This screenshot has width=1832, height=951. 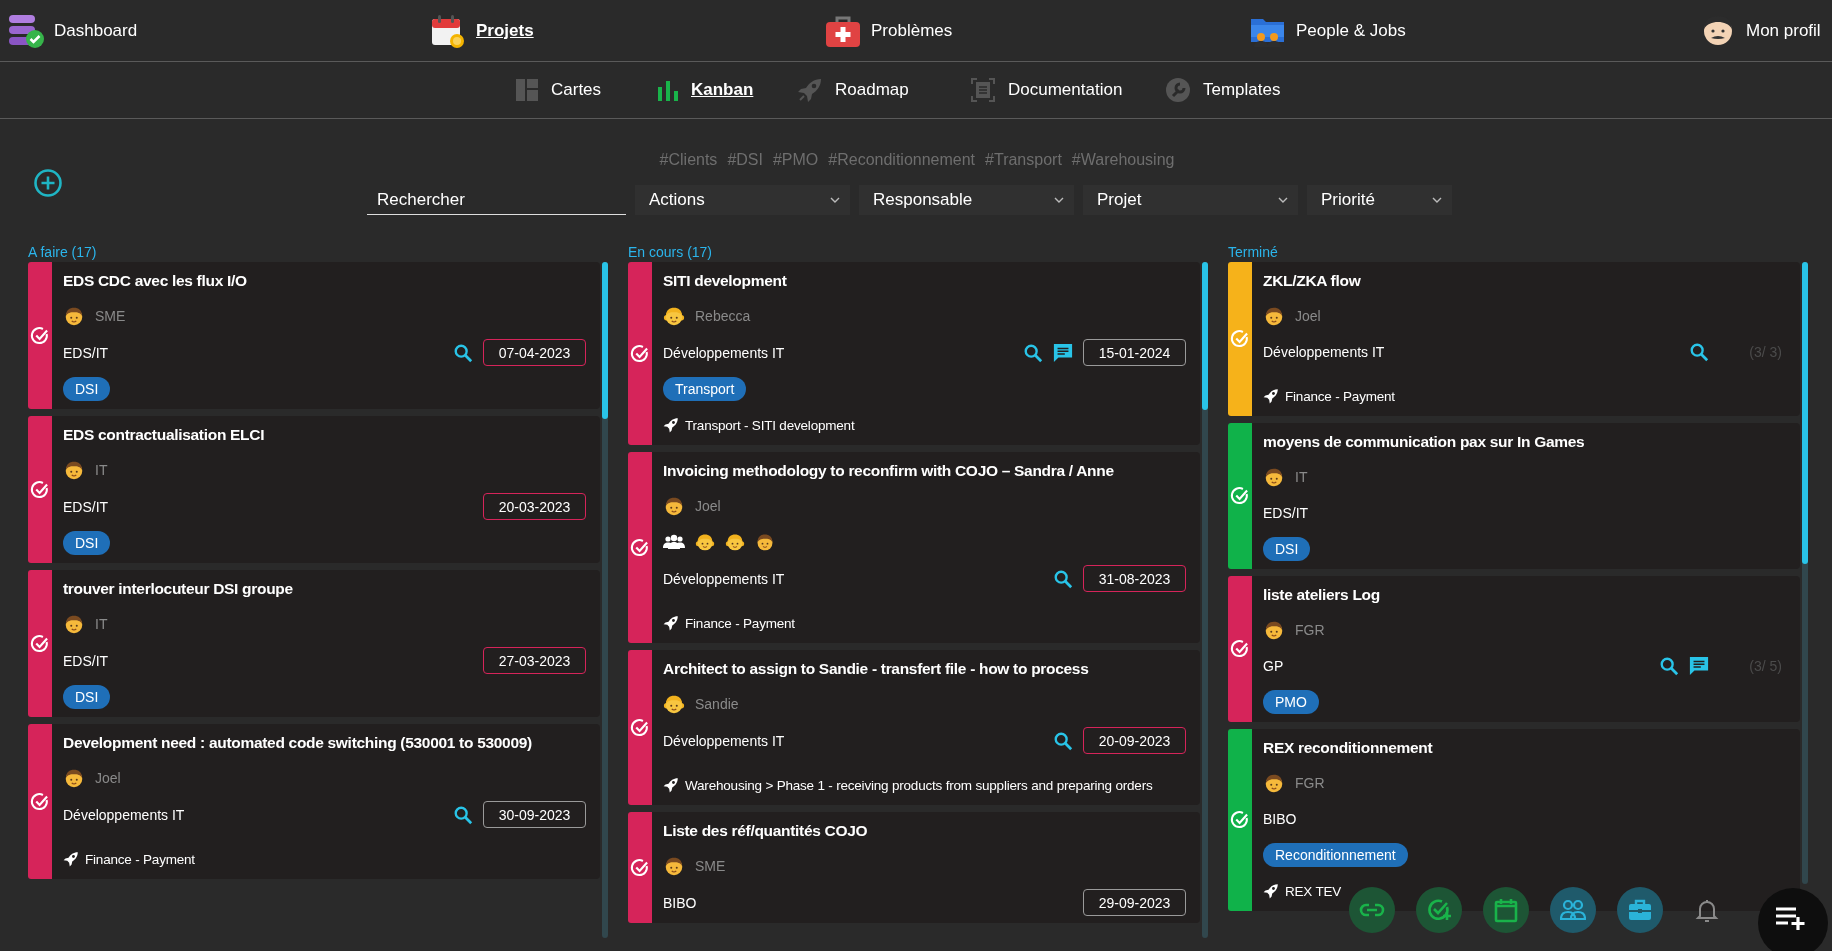 I want to click on card-title: Invoicing methodology to reconfirm with COJO – Sandra / Anne, so click(x=889, y=471).